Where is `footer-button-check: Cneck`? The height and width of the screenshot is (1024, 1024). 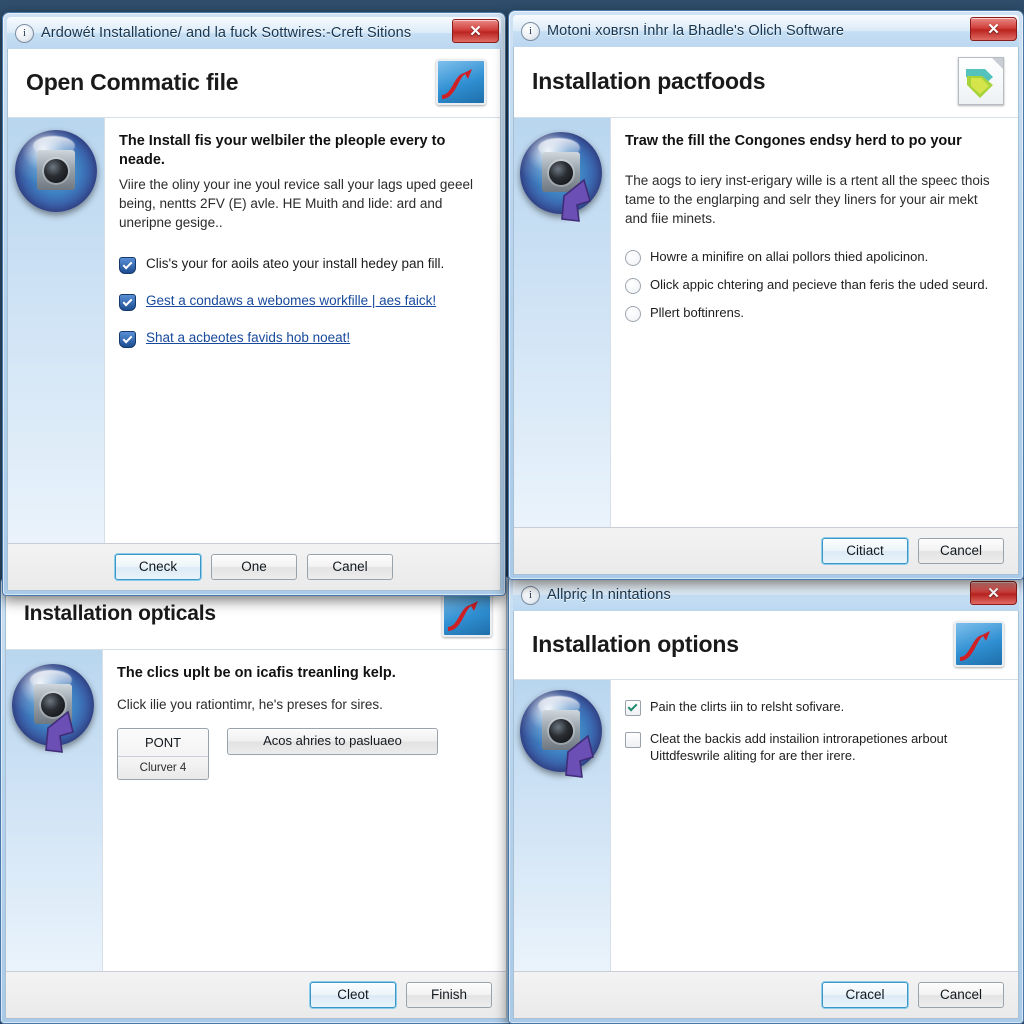
footer-button-check: Cneck is located at coordinates (158, 567).